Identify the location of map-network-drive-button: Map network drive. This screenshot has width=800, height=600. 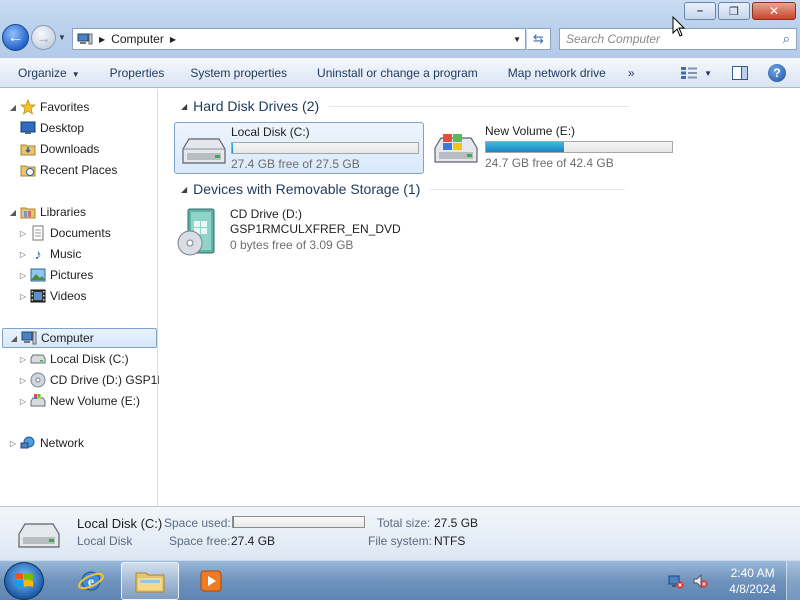
(557, 73).